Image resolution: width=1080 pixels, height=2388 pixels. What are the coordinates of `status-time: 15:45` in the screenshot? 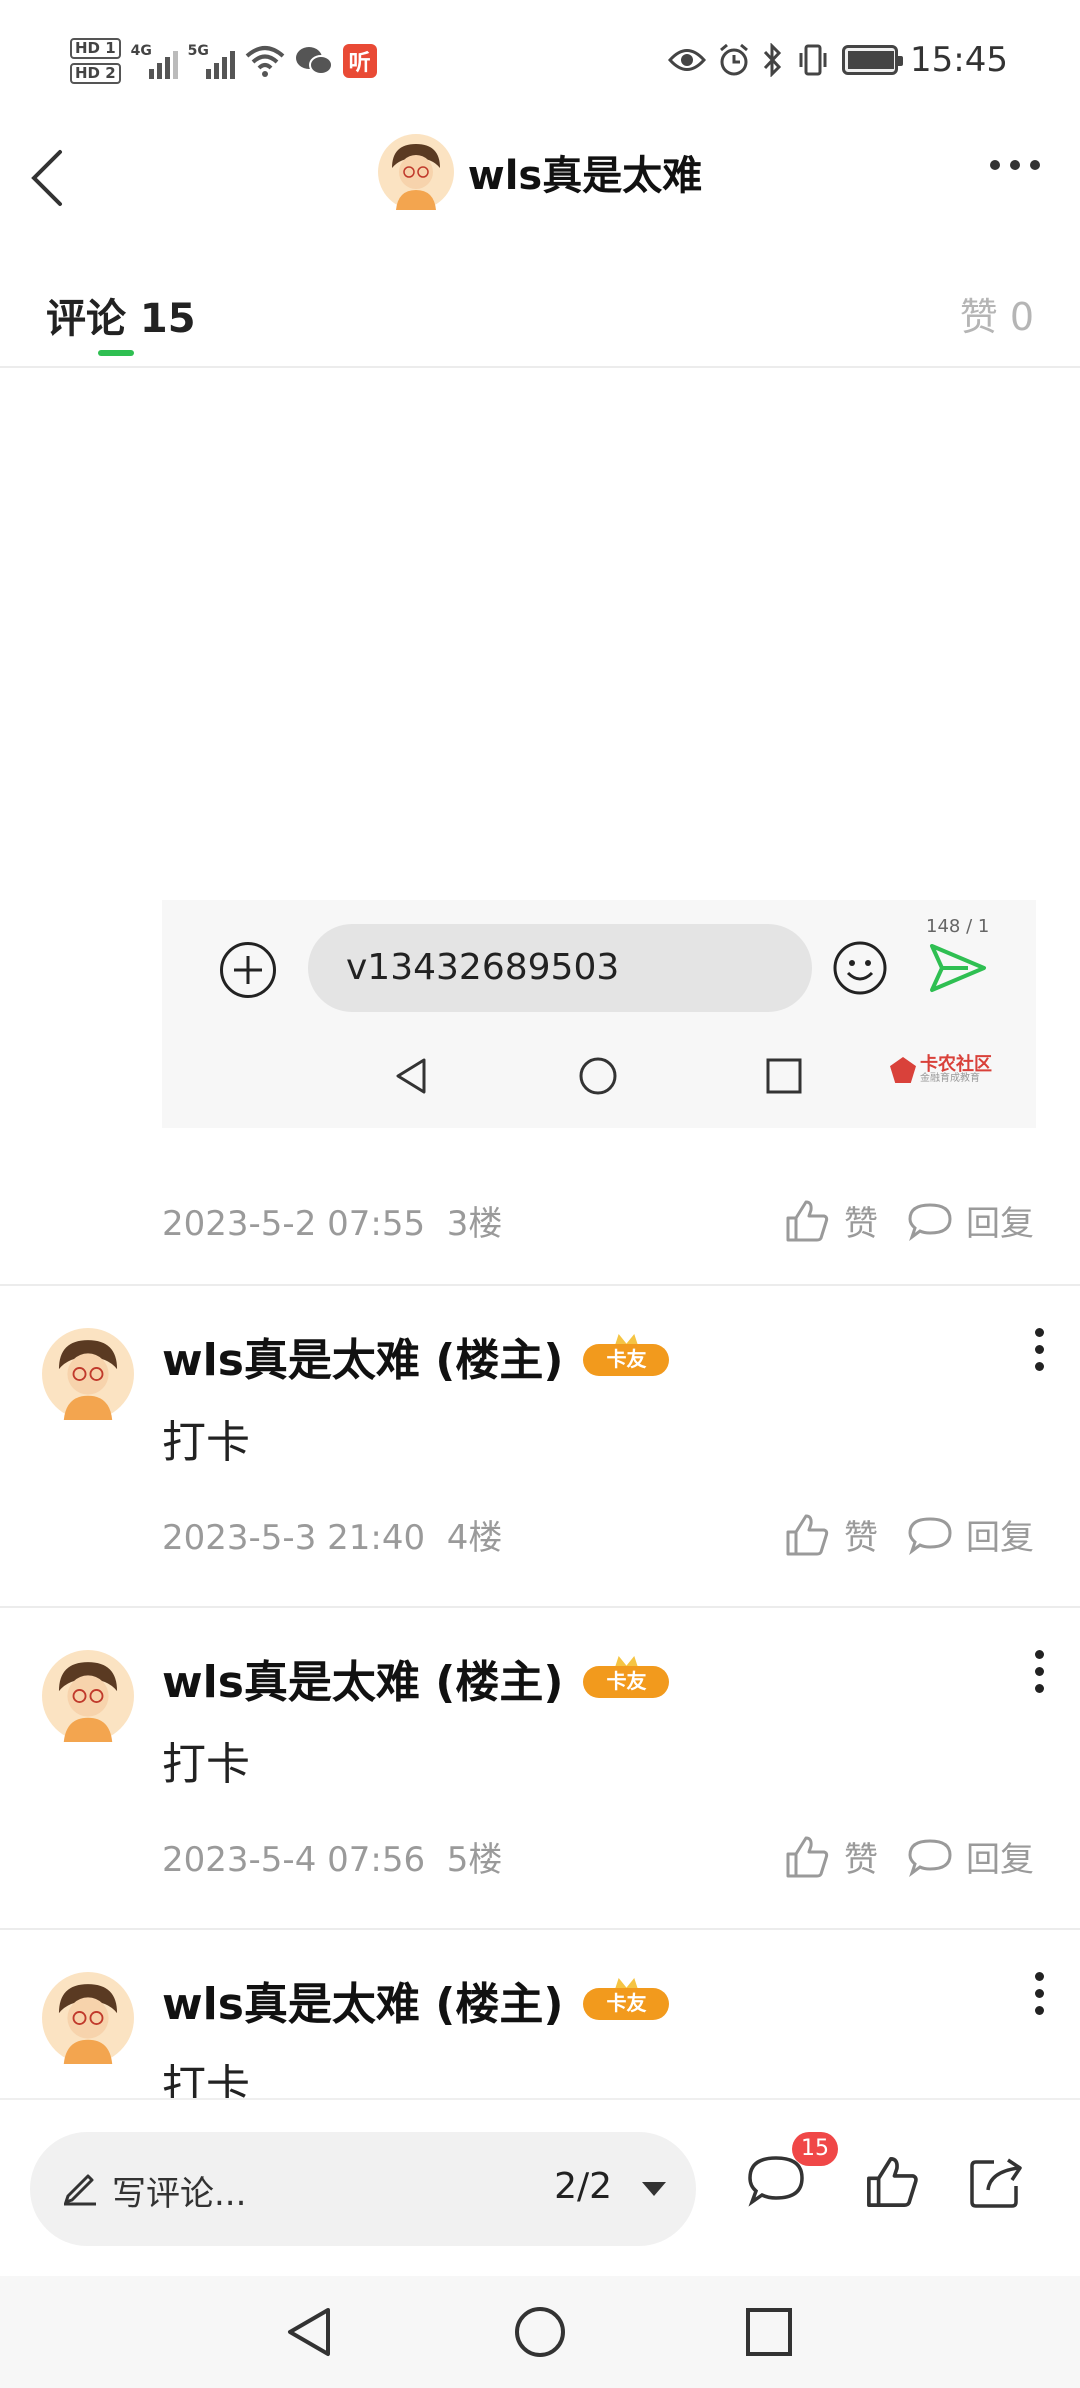 It's located at (959, 60).